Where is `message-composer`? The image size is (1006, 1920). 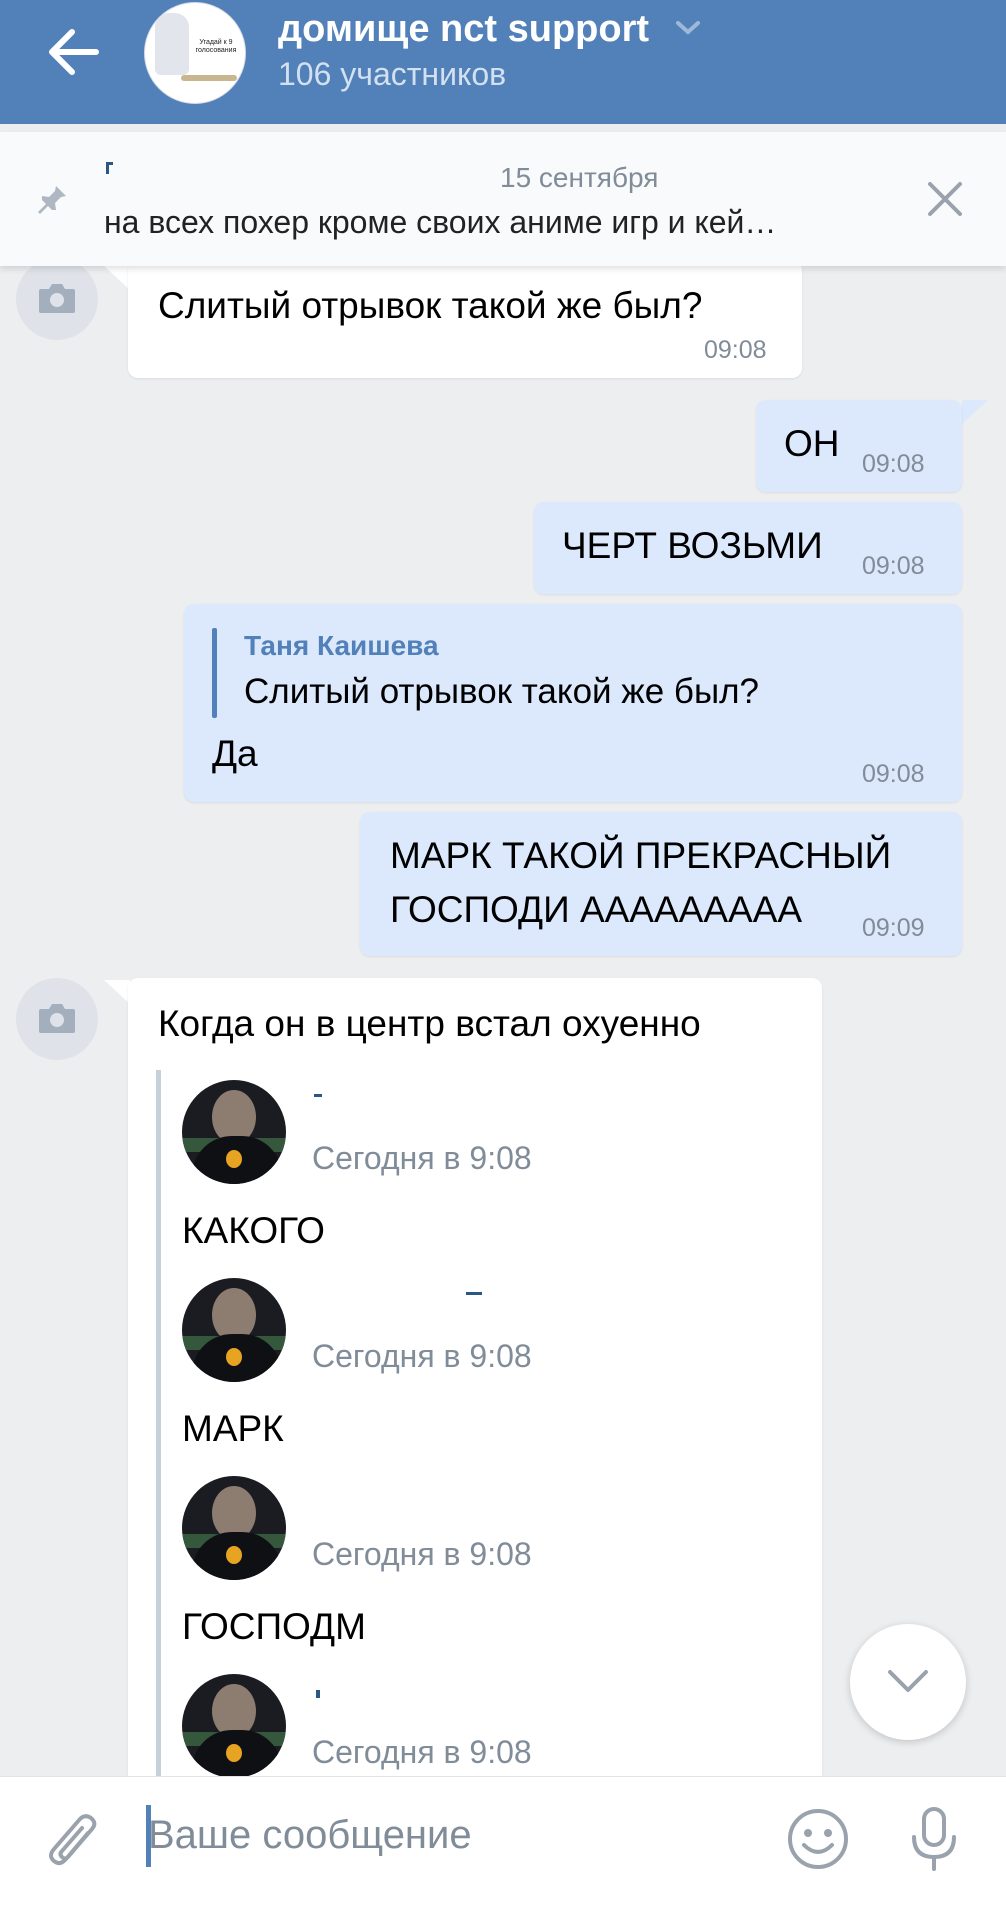
message-composer is located at coordinates (503, 1848).